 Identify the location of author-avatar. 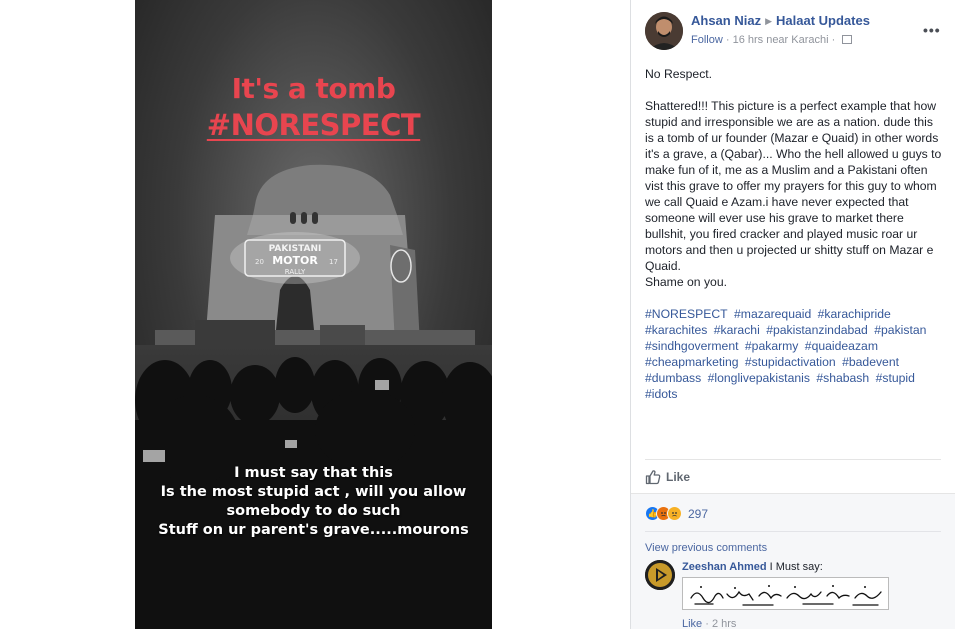
(664, 31).